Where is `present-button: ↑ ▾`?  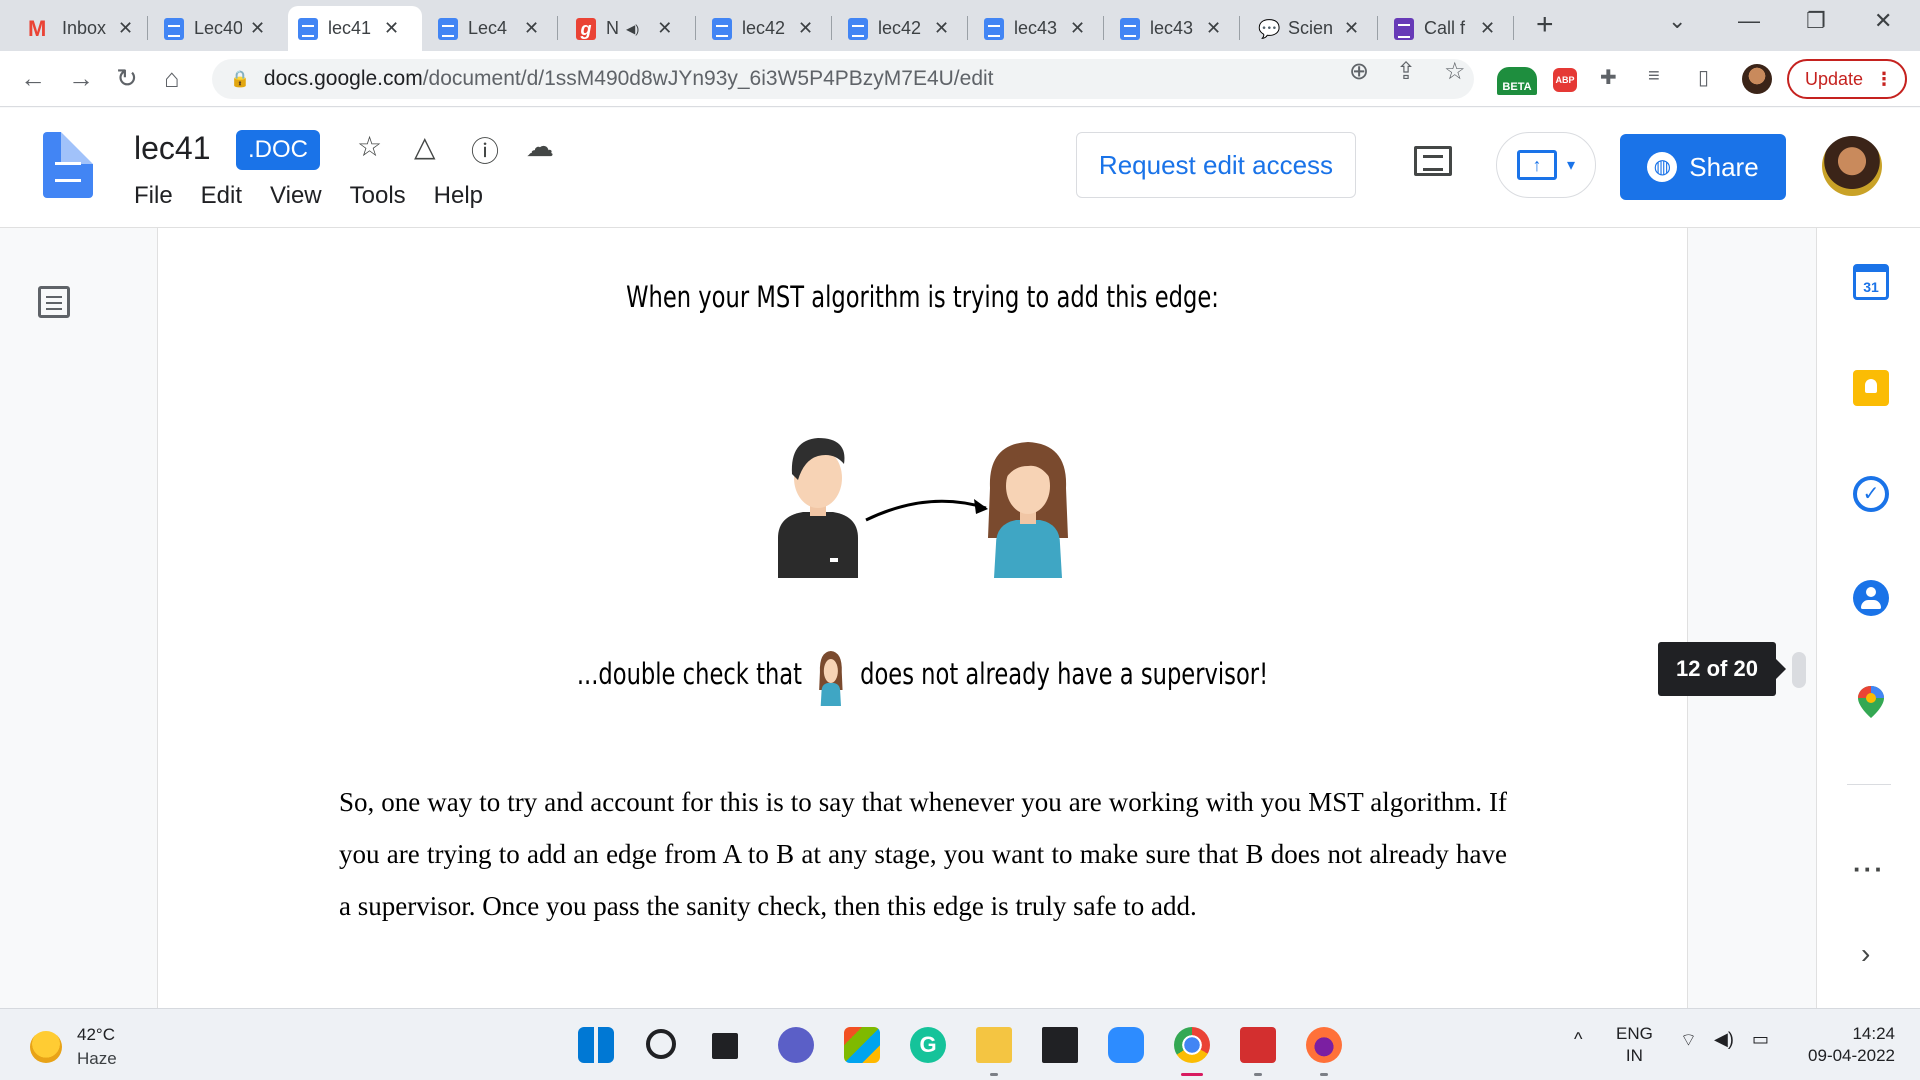 present-button: ↑ ▾ is located at coordinates (1546, 165).